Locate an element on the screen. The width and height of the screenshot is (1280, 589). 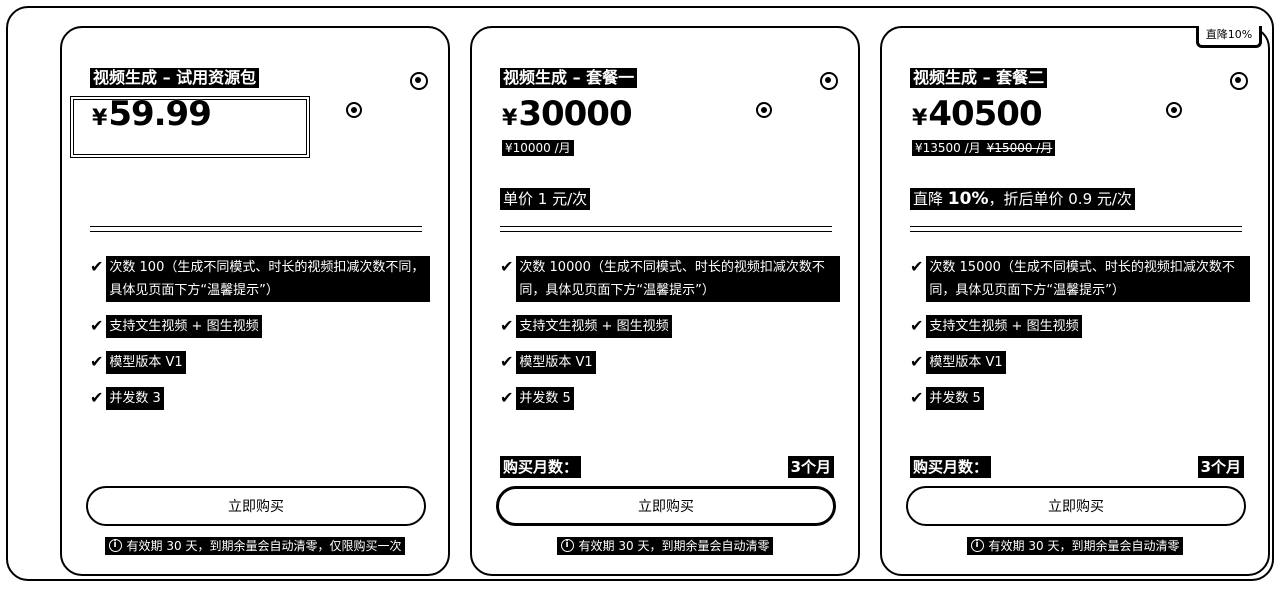
unit-price-promo: 单价 1 元/次 is located at coordinates (545, 199).